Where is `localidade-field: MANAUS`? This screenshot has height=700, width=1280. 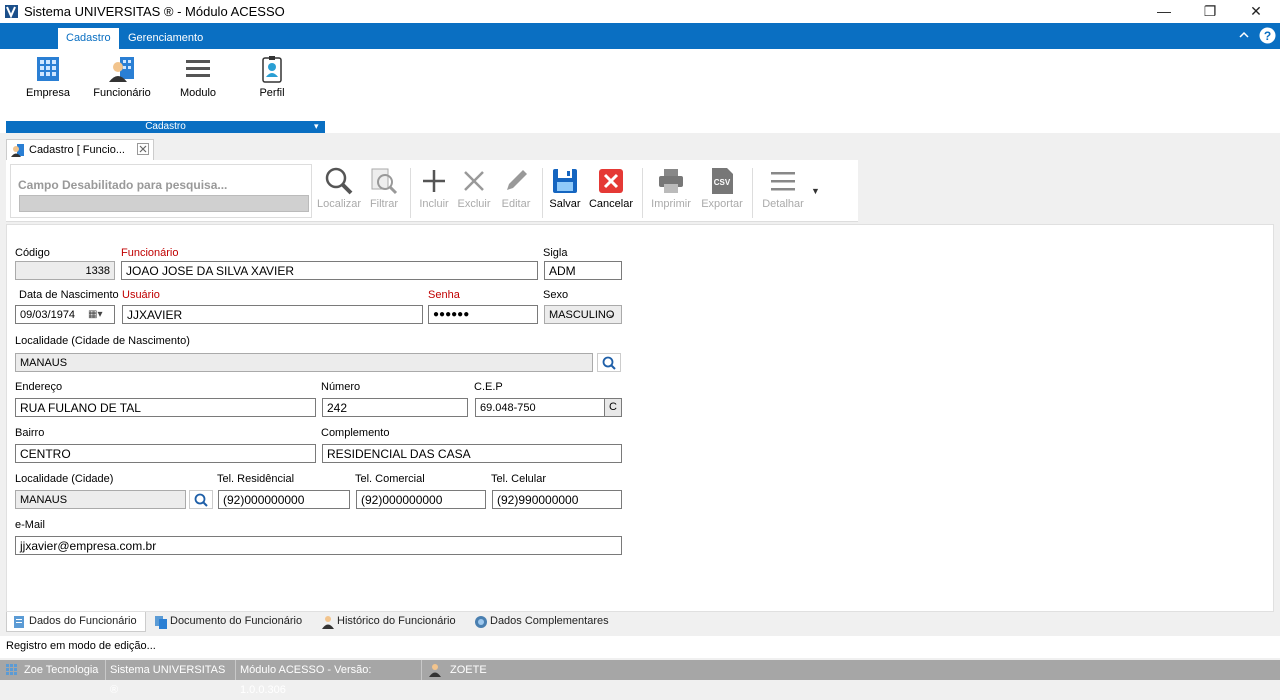
localidade-field: MANAUS is located at coordinates (100, 499).